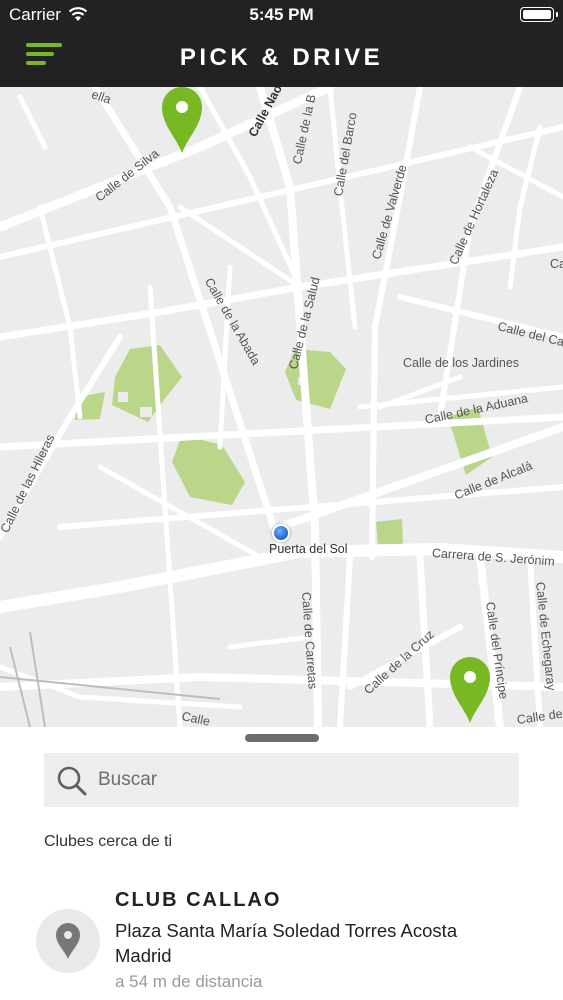 The width and height of the screenshot is (563, 1000). What do you see at coordinates (556, 264) in the screenshot?
I see `street-label: Calle` at bounding box center [556, 264].